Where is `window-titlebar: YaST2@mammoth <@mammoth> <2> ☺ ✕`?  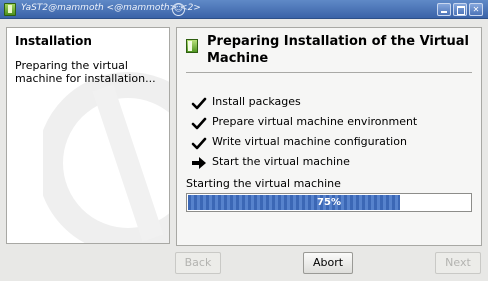
window-titlebar: YaST2@mammoth <@mammoth> <2> ☺ ✕ is located at coordinates (244, 9).